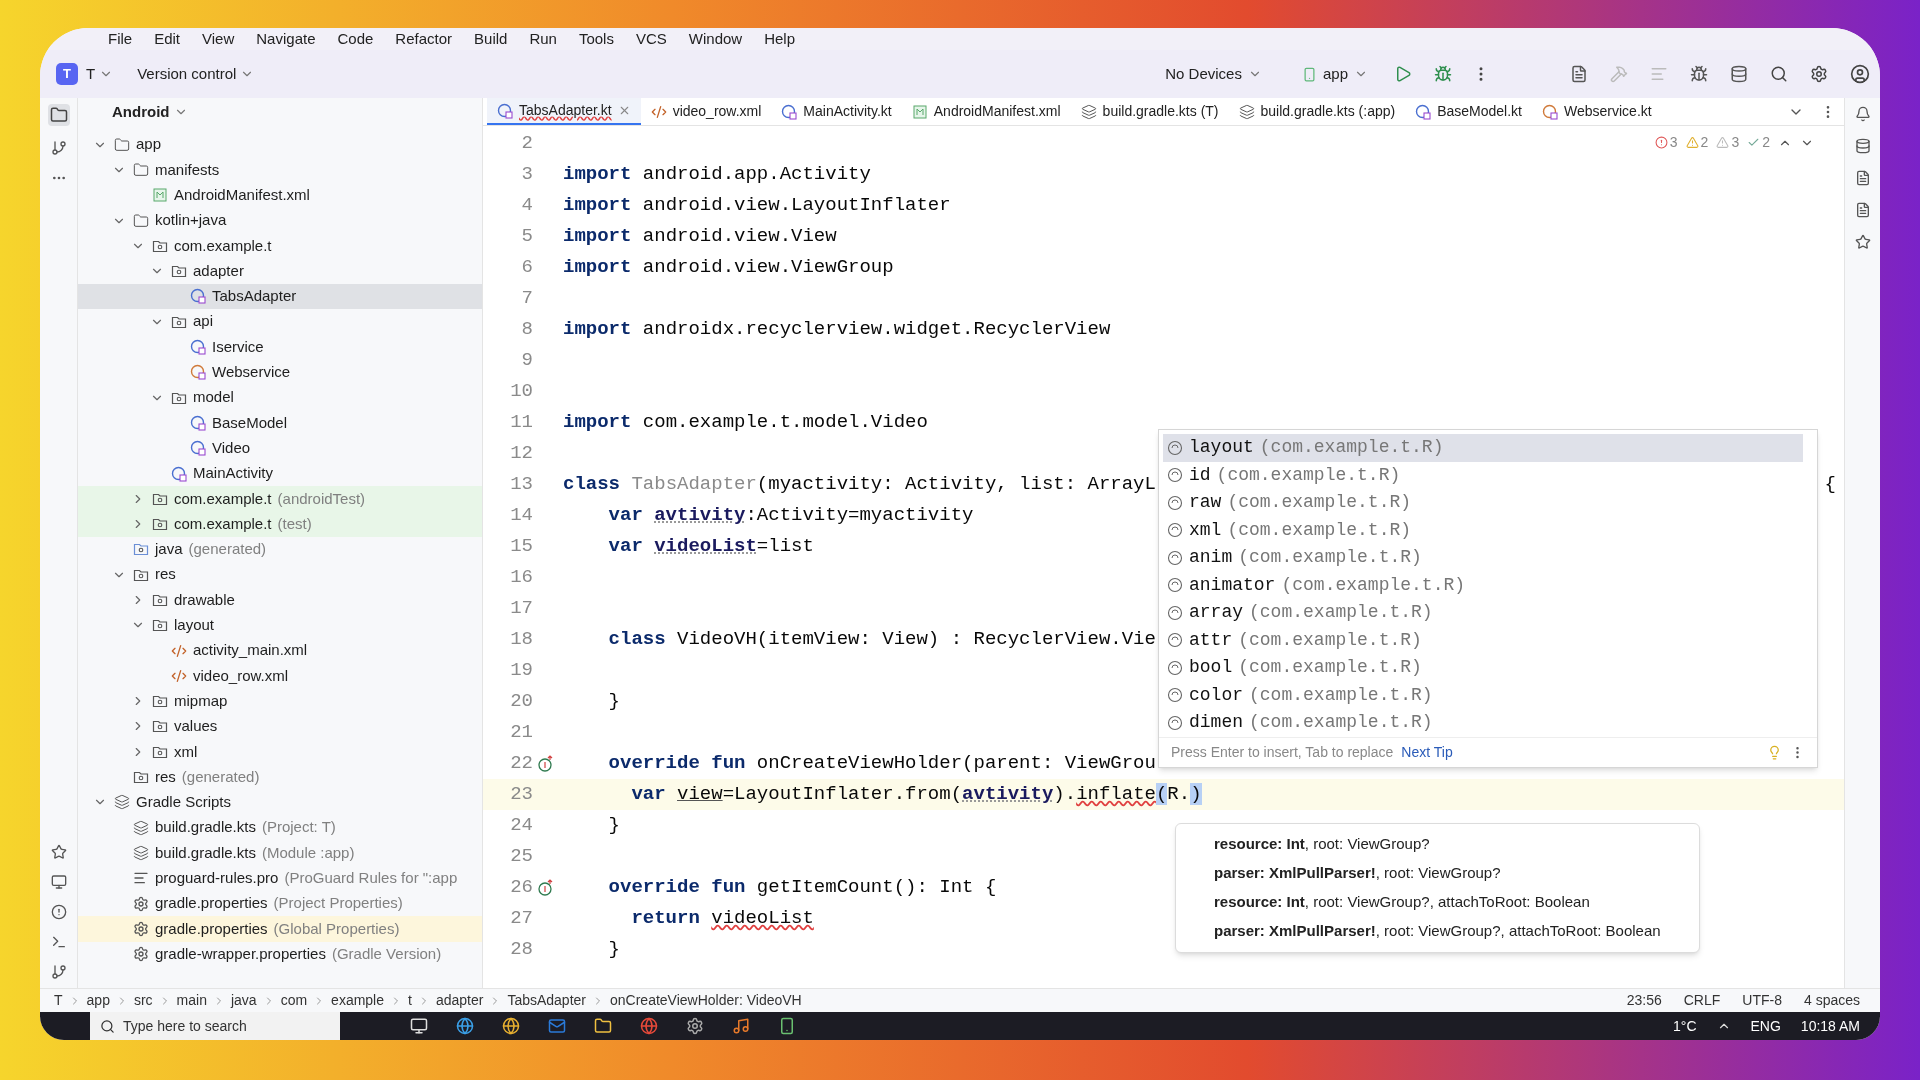 The image size is (1920, 1080). What do you see at coordinates (1862, 146) in the screenshot?
I see `database-icon` at bounding box center [1862, 146].